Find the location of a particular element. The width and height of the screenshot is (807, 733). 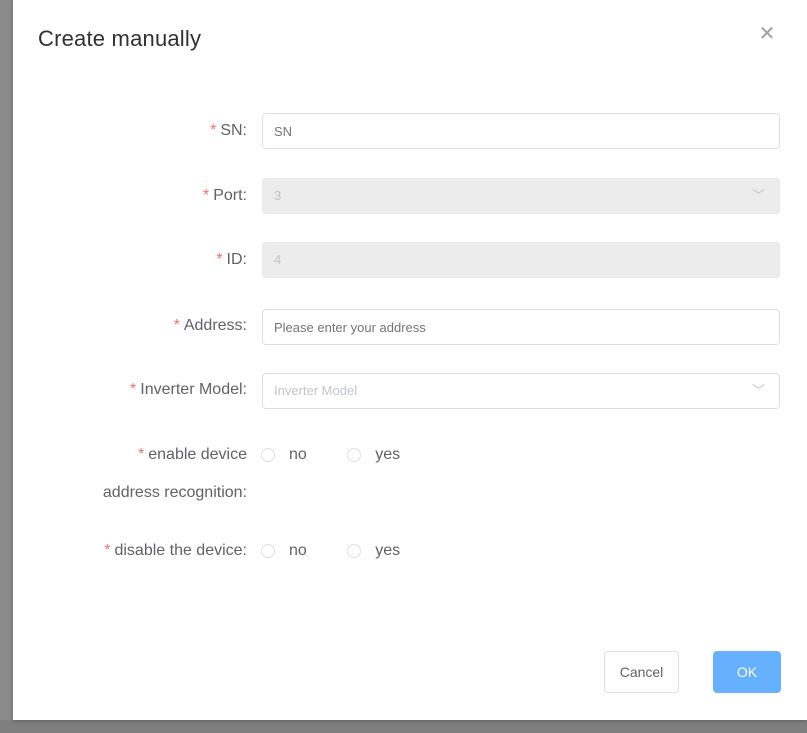

disable-device-radio-group: no yes is located at coordinates (348, 552).